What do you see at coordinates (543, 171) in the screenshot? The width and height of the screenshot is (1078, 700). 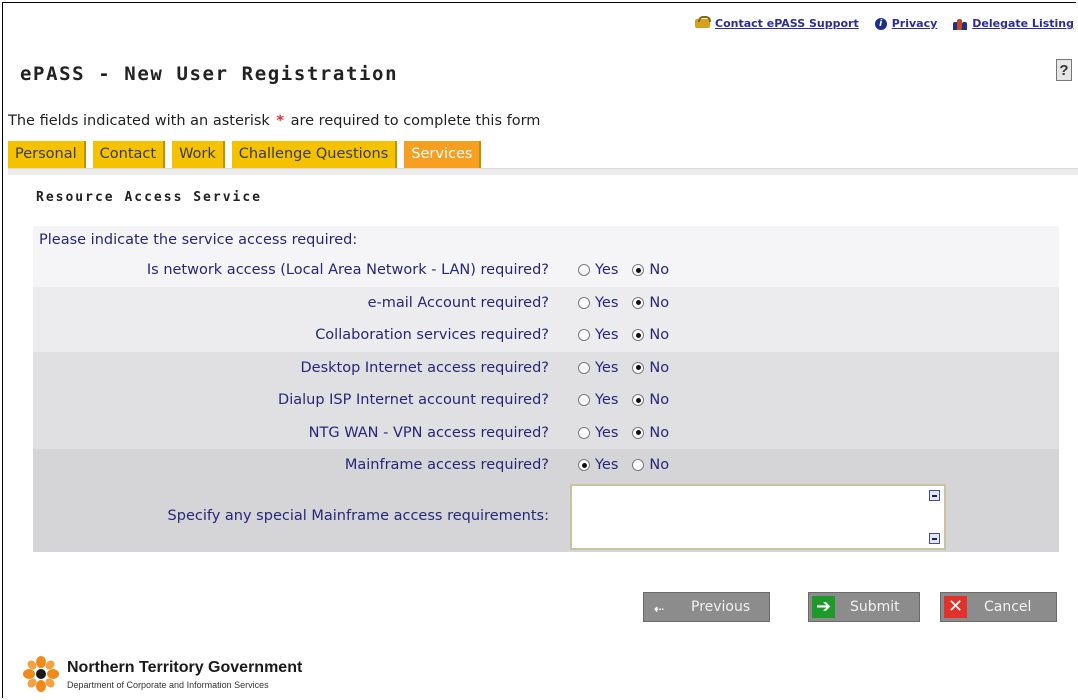 I see `tab-underline` at bounding box center [543, 171].